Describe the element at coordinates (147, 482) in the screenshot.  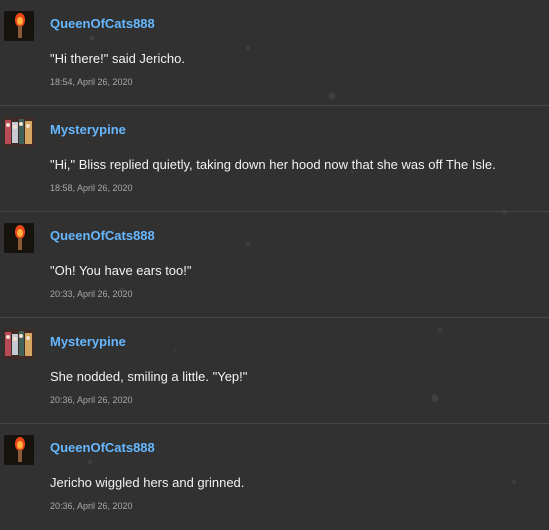
I see `post-message: Jericho wiggled hers and grinned.` at that location.